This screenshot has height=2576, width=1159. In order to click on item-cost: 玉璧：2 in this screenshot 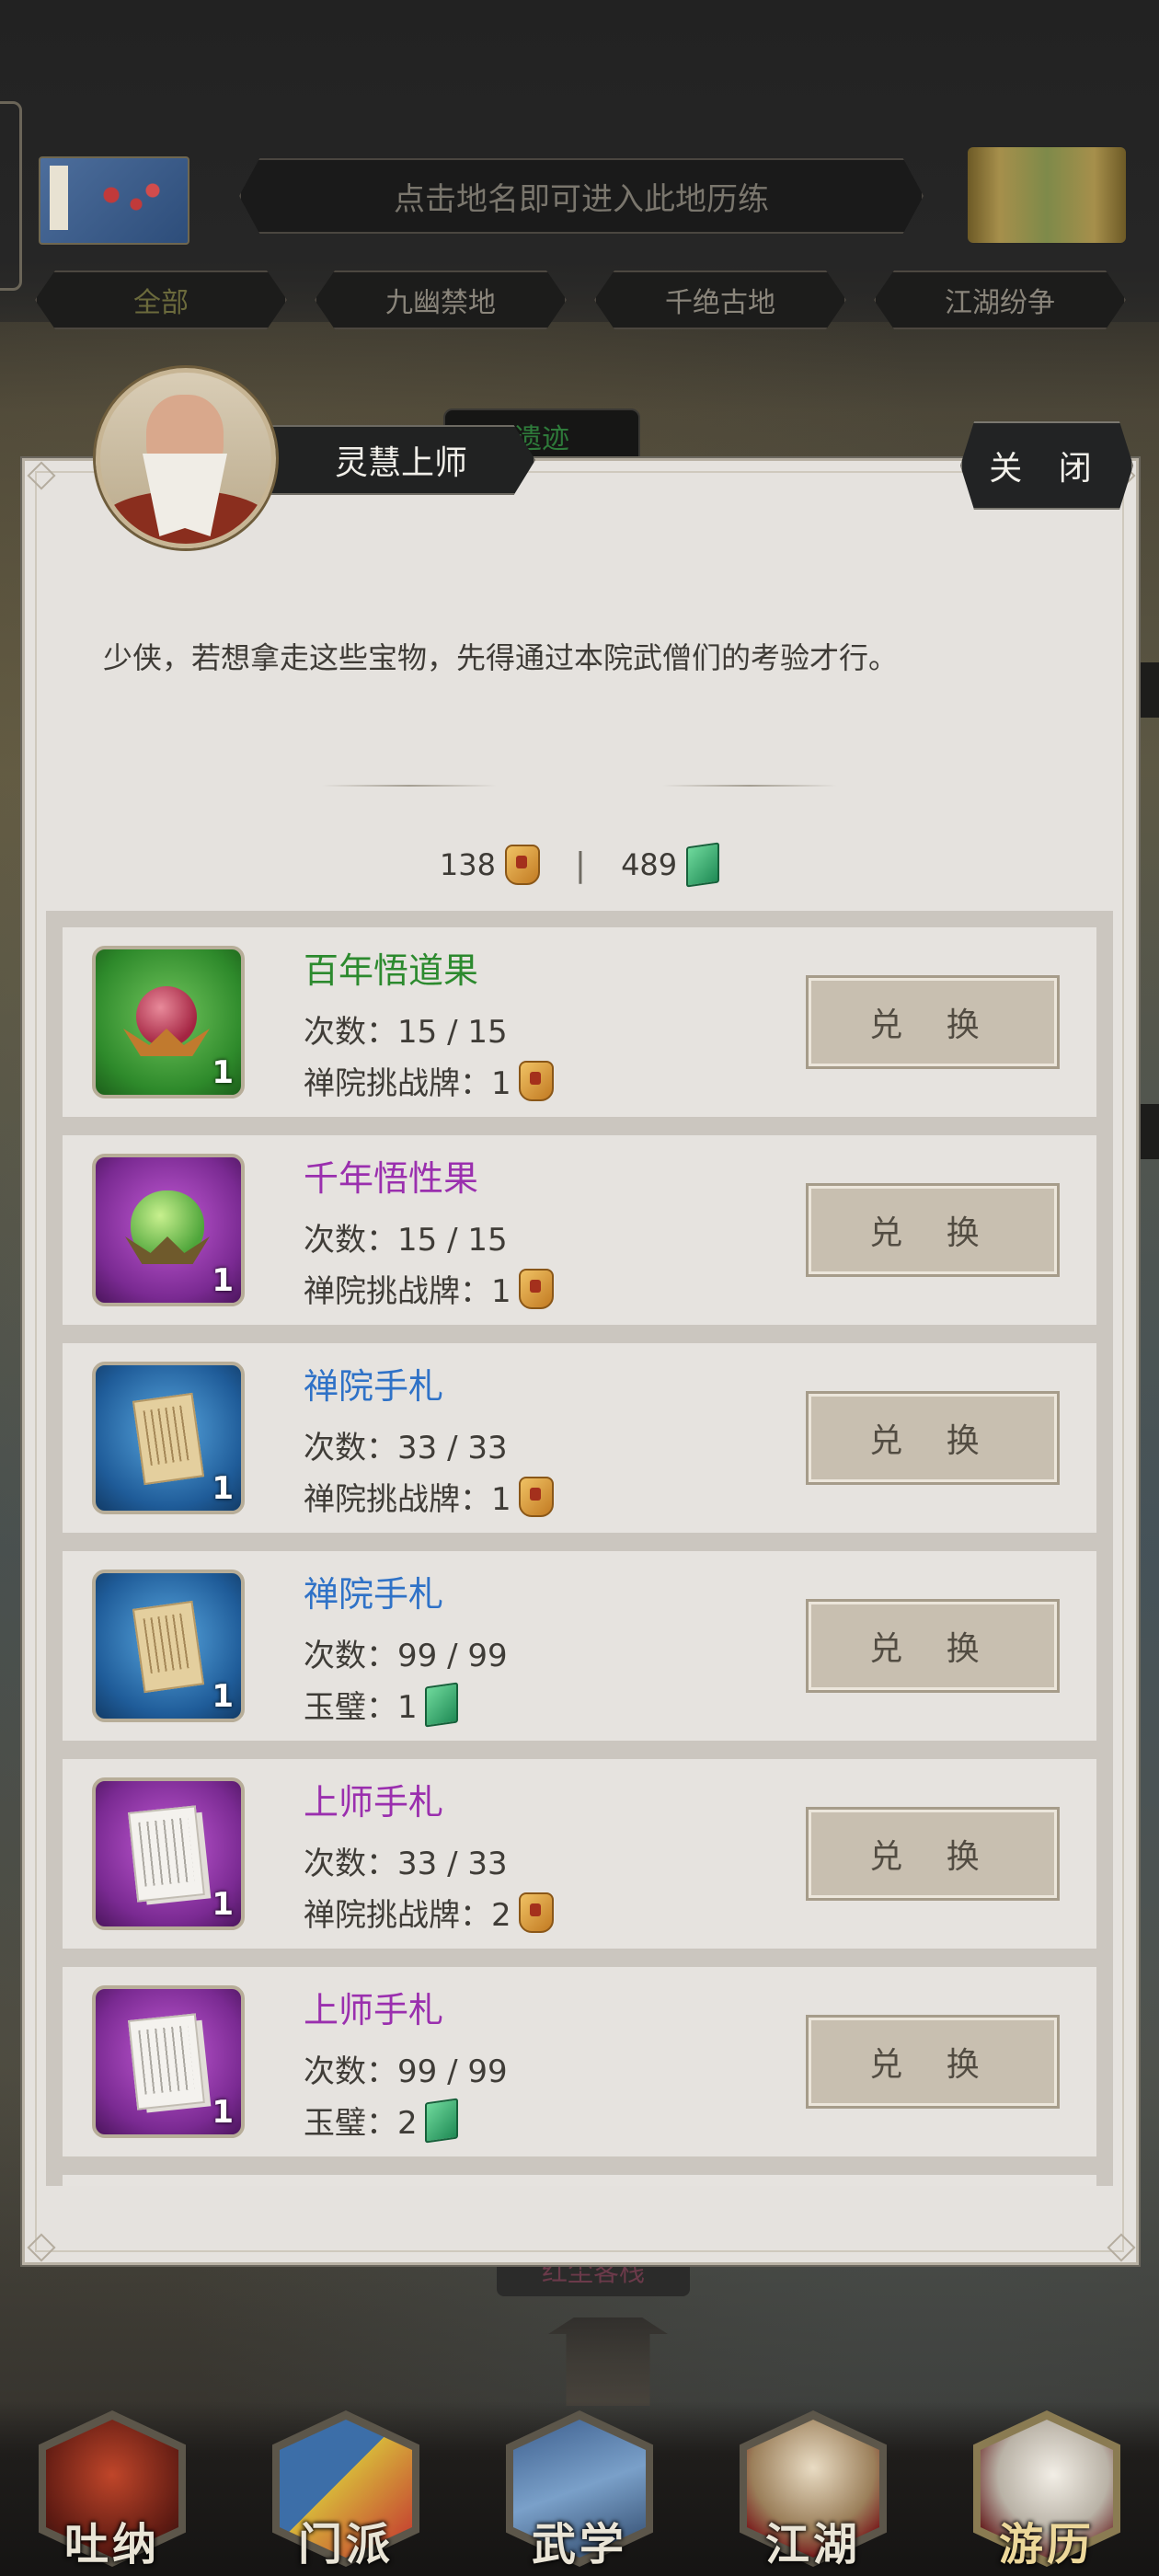, I will do `click(381, 2120)`.